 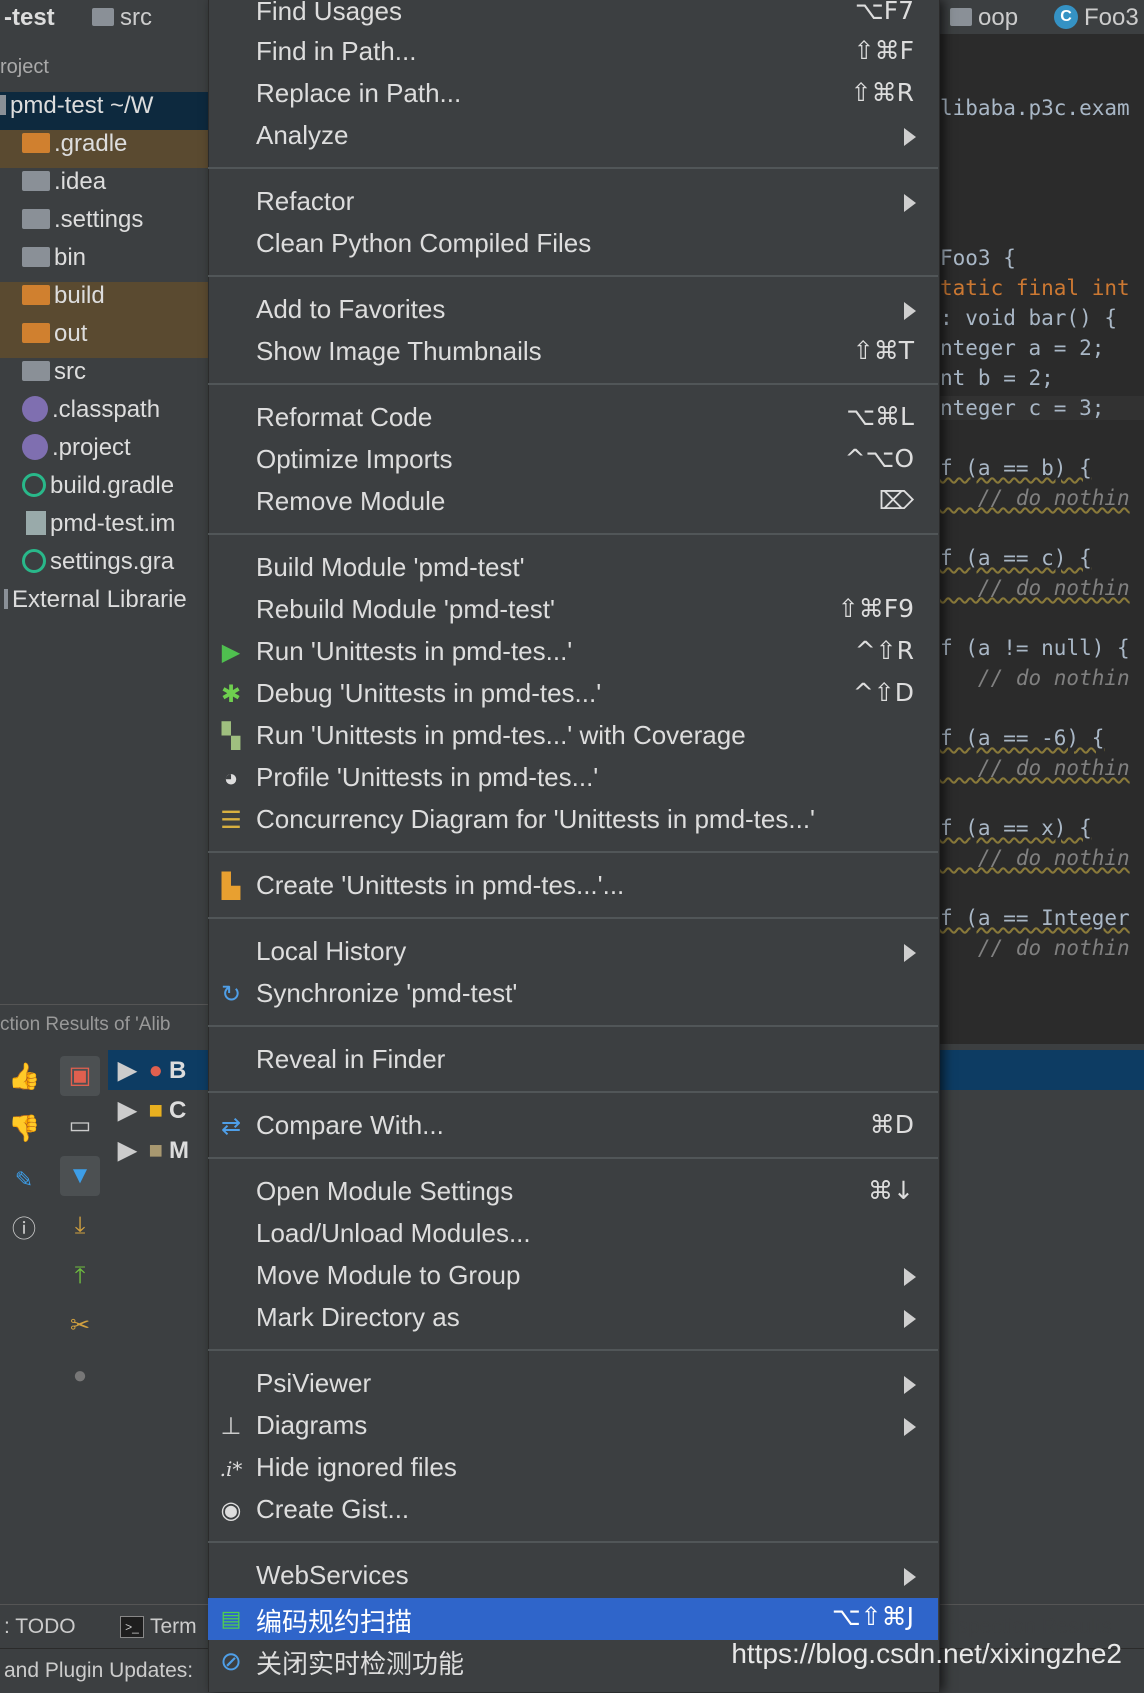 What do you see at coordinates (573, 1427) in the screenshot?
I see `menu-item-diagrams: ⊥ Diagrams` at bounding box center [573, 1427].